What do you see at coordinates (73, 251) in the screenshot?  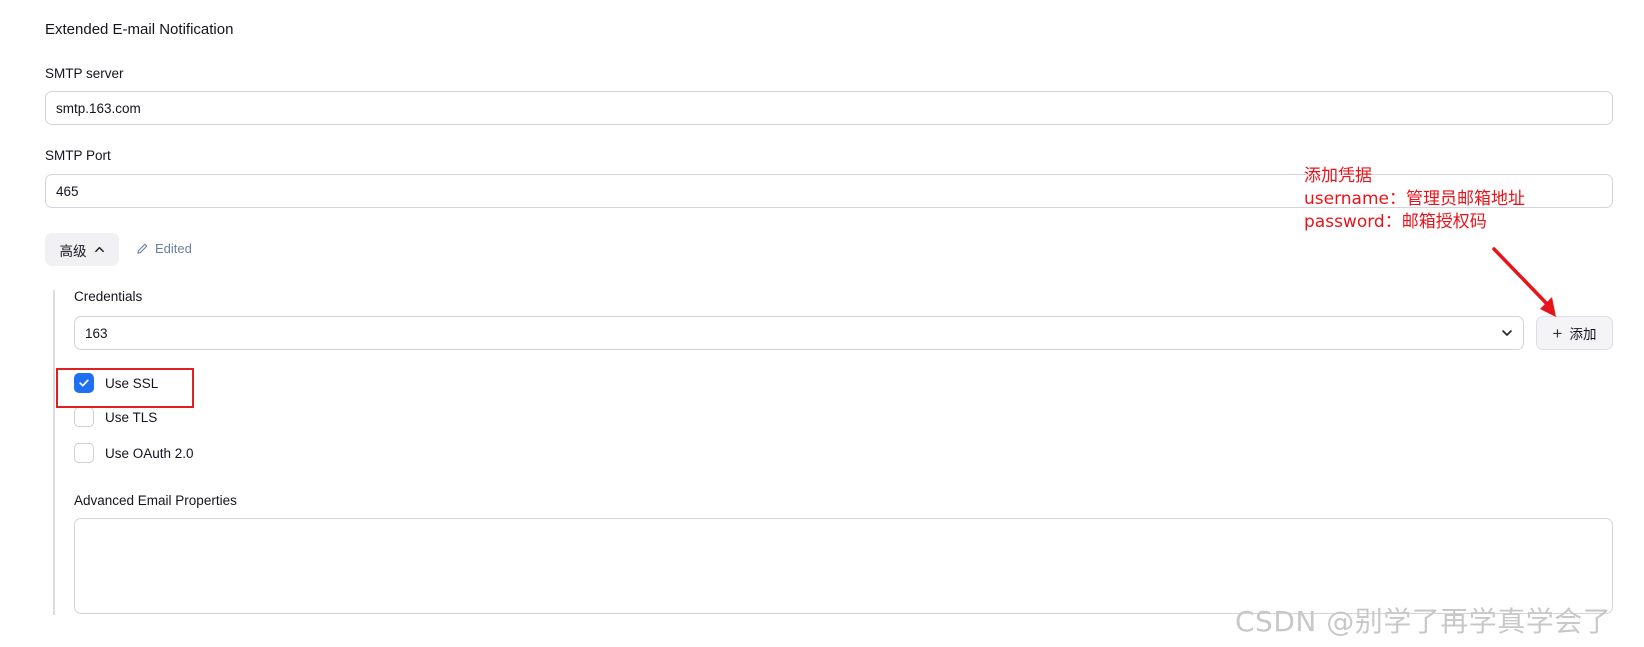 I see `advanced-toggle-label: 高级` at bounding box center [73, 251].